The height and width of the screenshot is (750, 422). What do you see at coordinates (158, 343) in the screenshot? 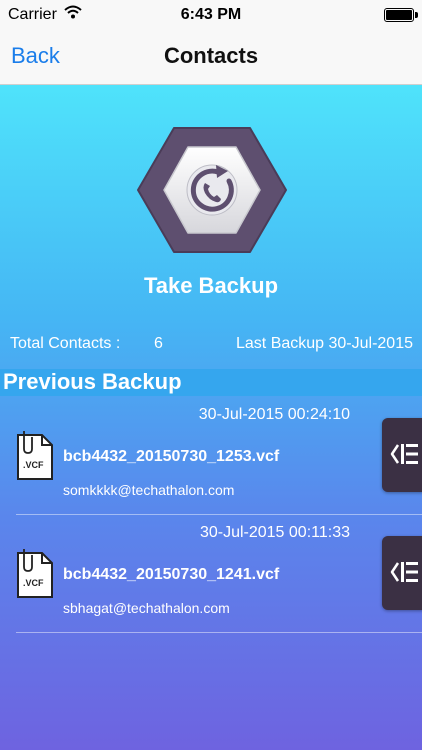
I see `total-contacts-value: 6` at bounding box center [158, 343].